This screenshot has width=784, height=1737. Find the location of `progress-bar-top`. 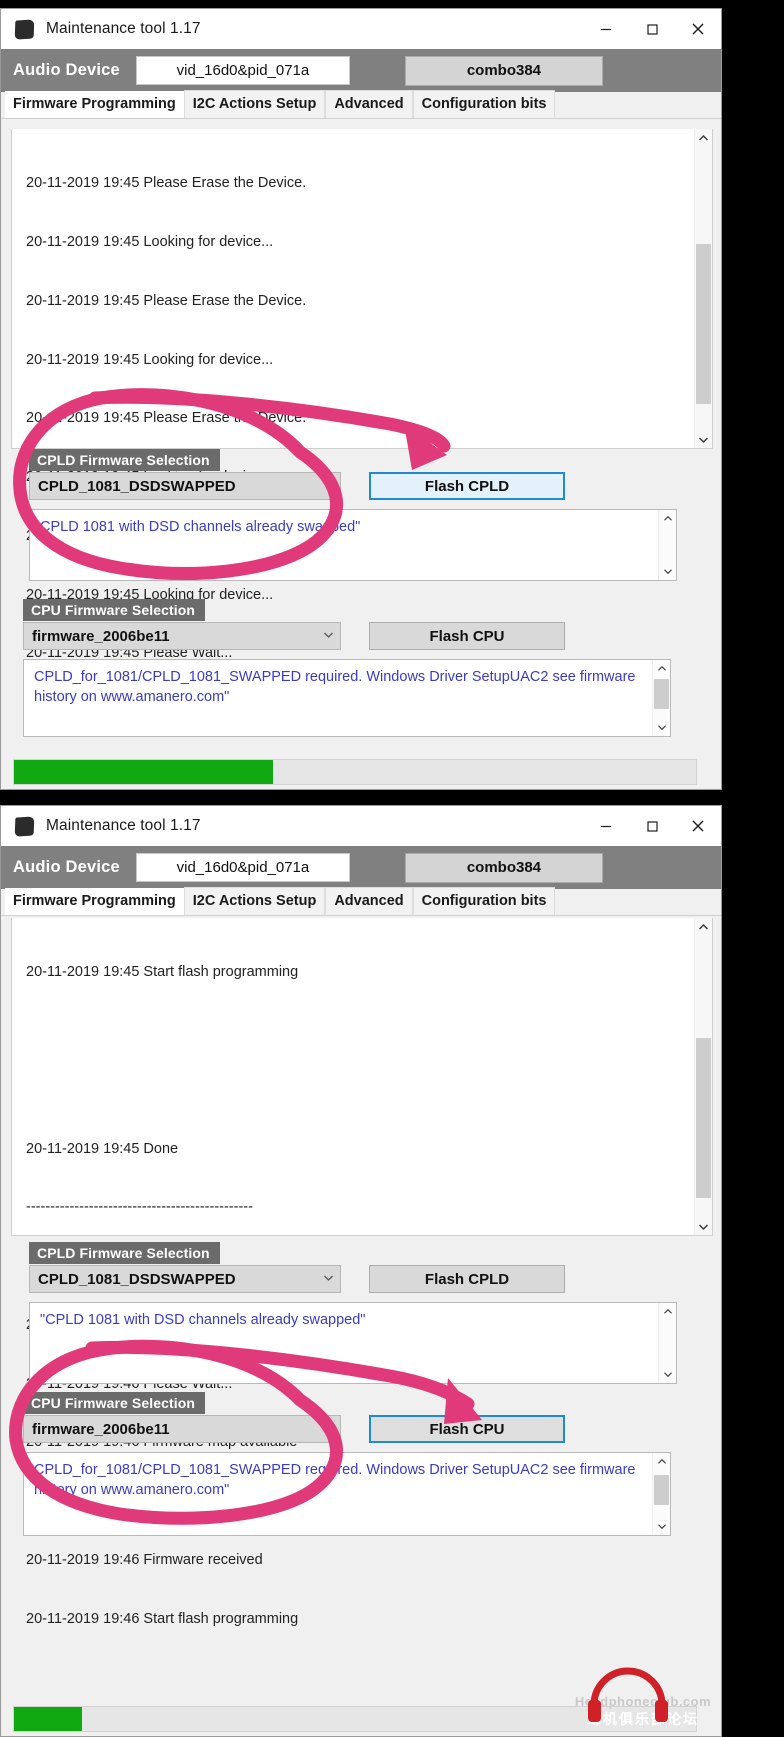

progress-bar-top is located at coordinates (355, 772).